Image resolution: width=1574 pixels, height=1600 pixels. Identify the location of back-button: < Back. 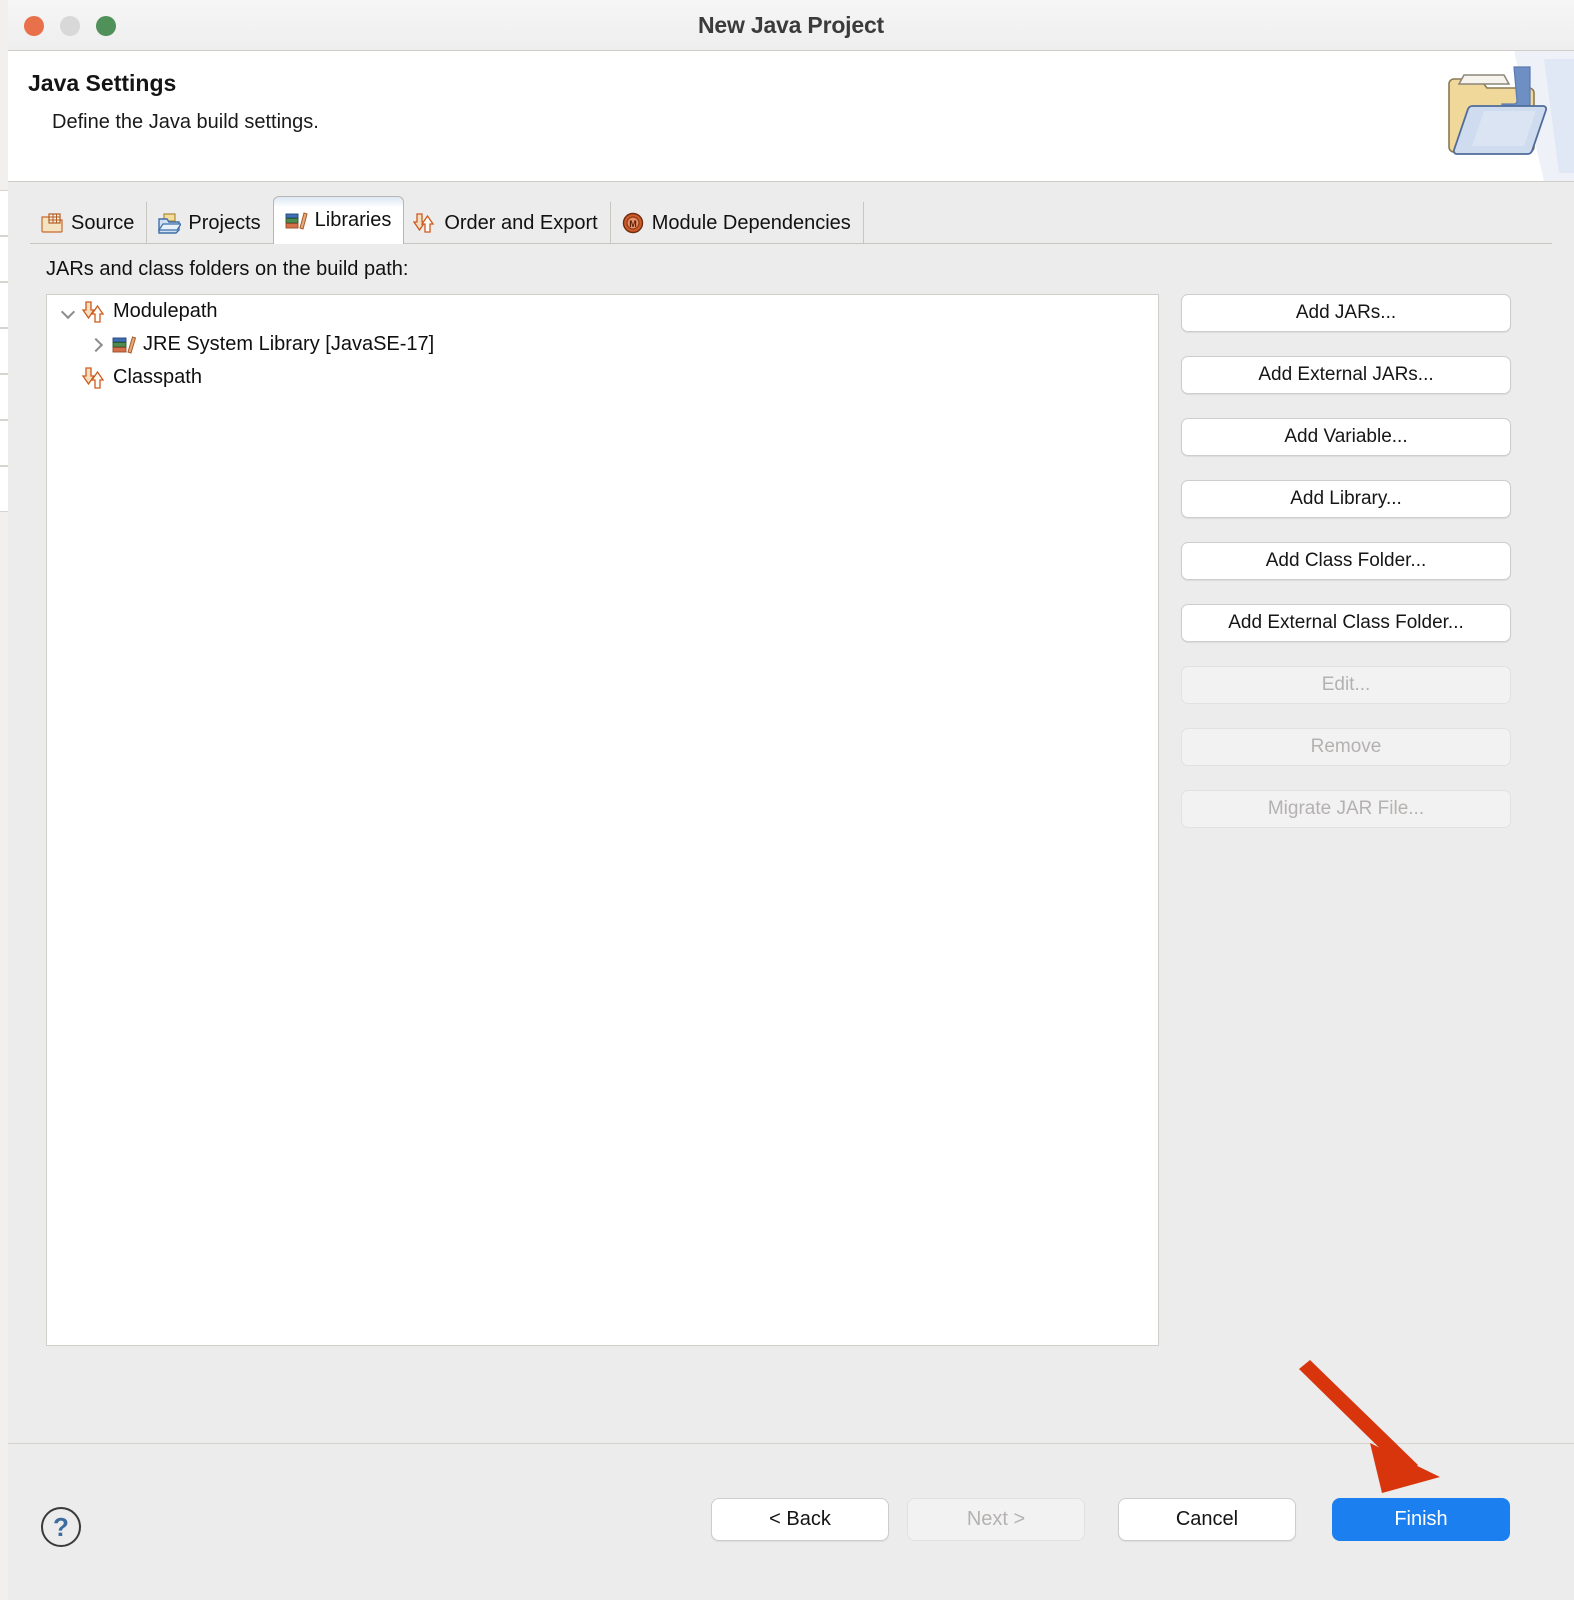
(800, 1519).